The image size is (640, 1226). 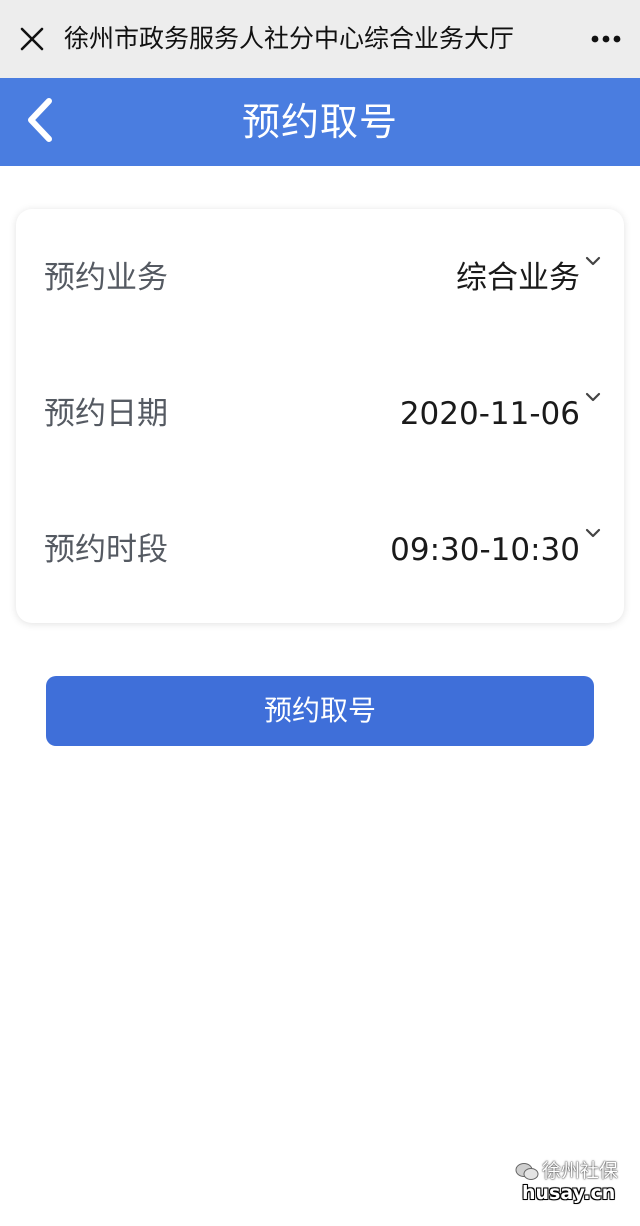 I want to click on service-select: 预约业务 综合业务, so click(x=320, y=278).